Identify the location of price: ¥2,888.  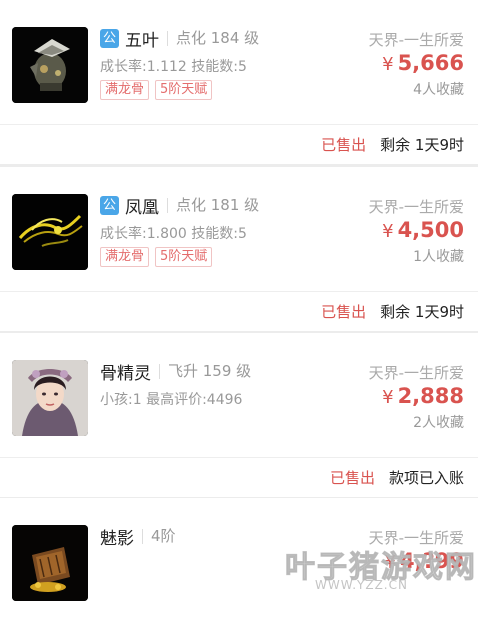
(423, 396).